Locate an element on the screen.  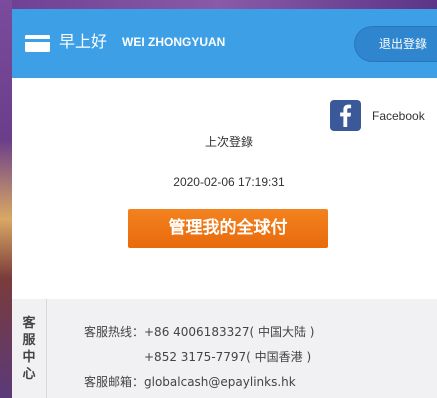
username-text: WEI ZHONGYUAN is located at coordinates (174, 42).